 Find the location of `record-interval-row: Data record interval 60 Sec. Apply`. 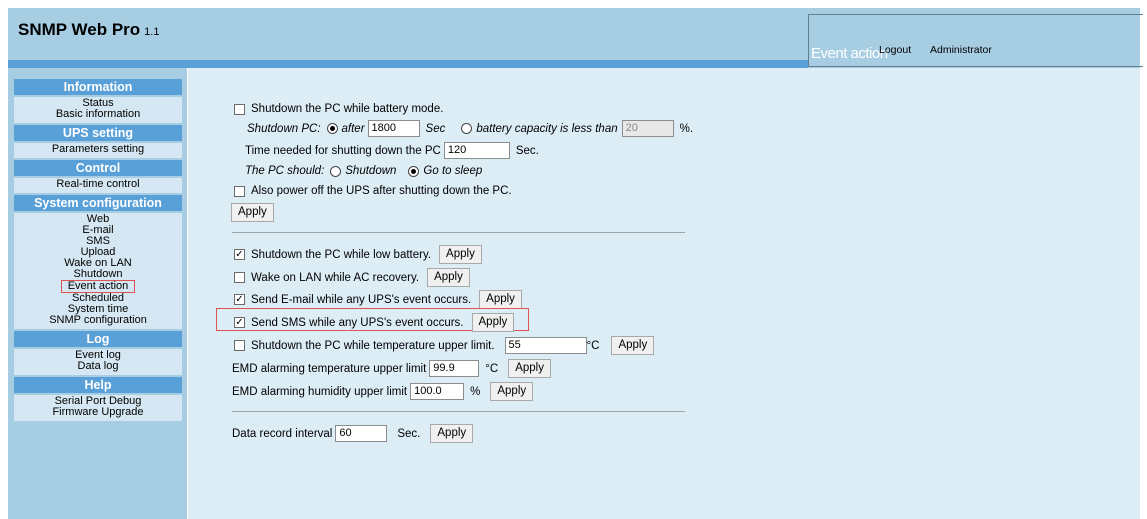

record-interval-row: Data record interval 60 Sec. Apply is located at coordinates (353, 433).